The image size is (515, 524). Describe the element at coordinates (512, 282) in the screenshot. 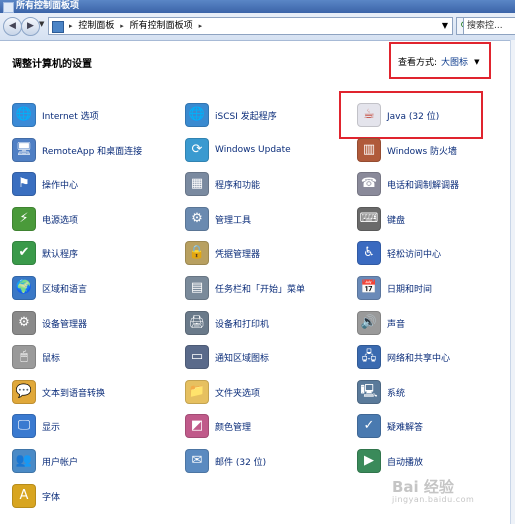

I see `scrollbar-edge` at that location.